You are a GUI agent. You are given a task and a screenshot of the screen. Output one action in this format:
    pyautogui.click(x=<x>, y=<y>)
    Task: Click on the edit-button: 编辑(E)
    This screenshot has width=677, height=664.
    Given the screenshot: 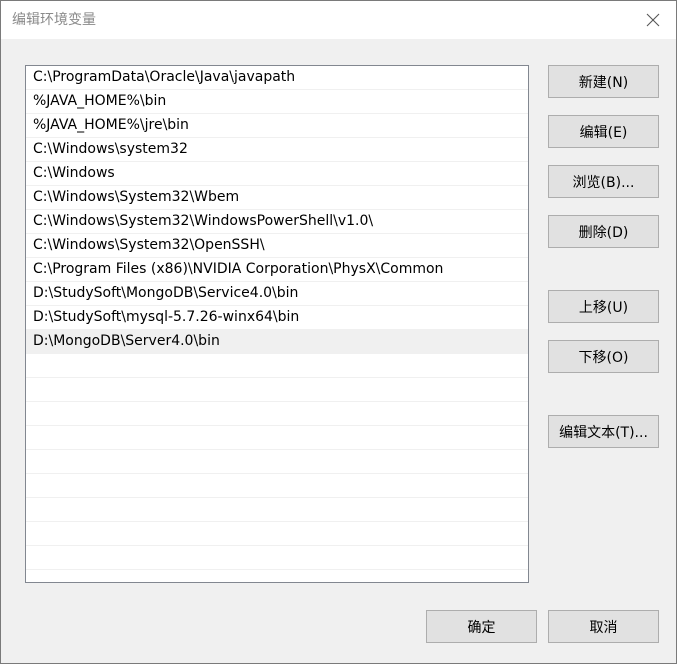 What is the action you would take?
    pyautogui.click(x=603, y=131)
    